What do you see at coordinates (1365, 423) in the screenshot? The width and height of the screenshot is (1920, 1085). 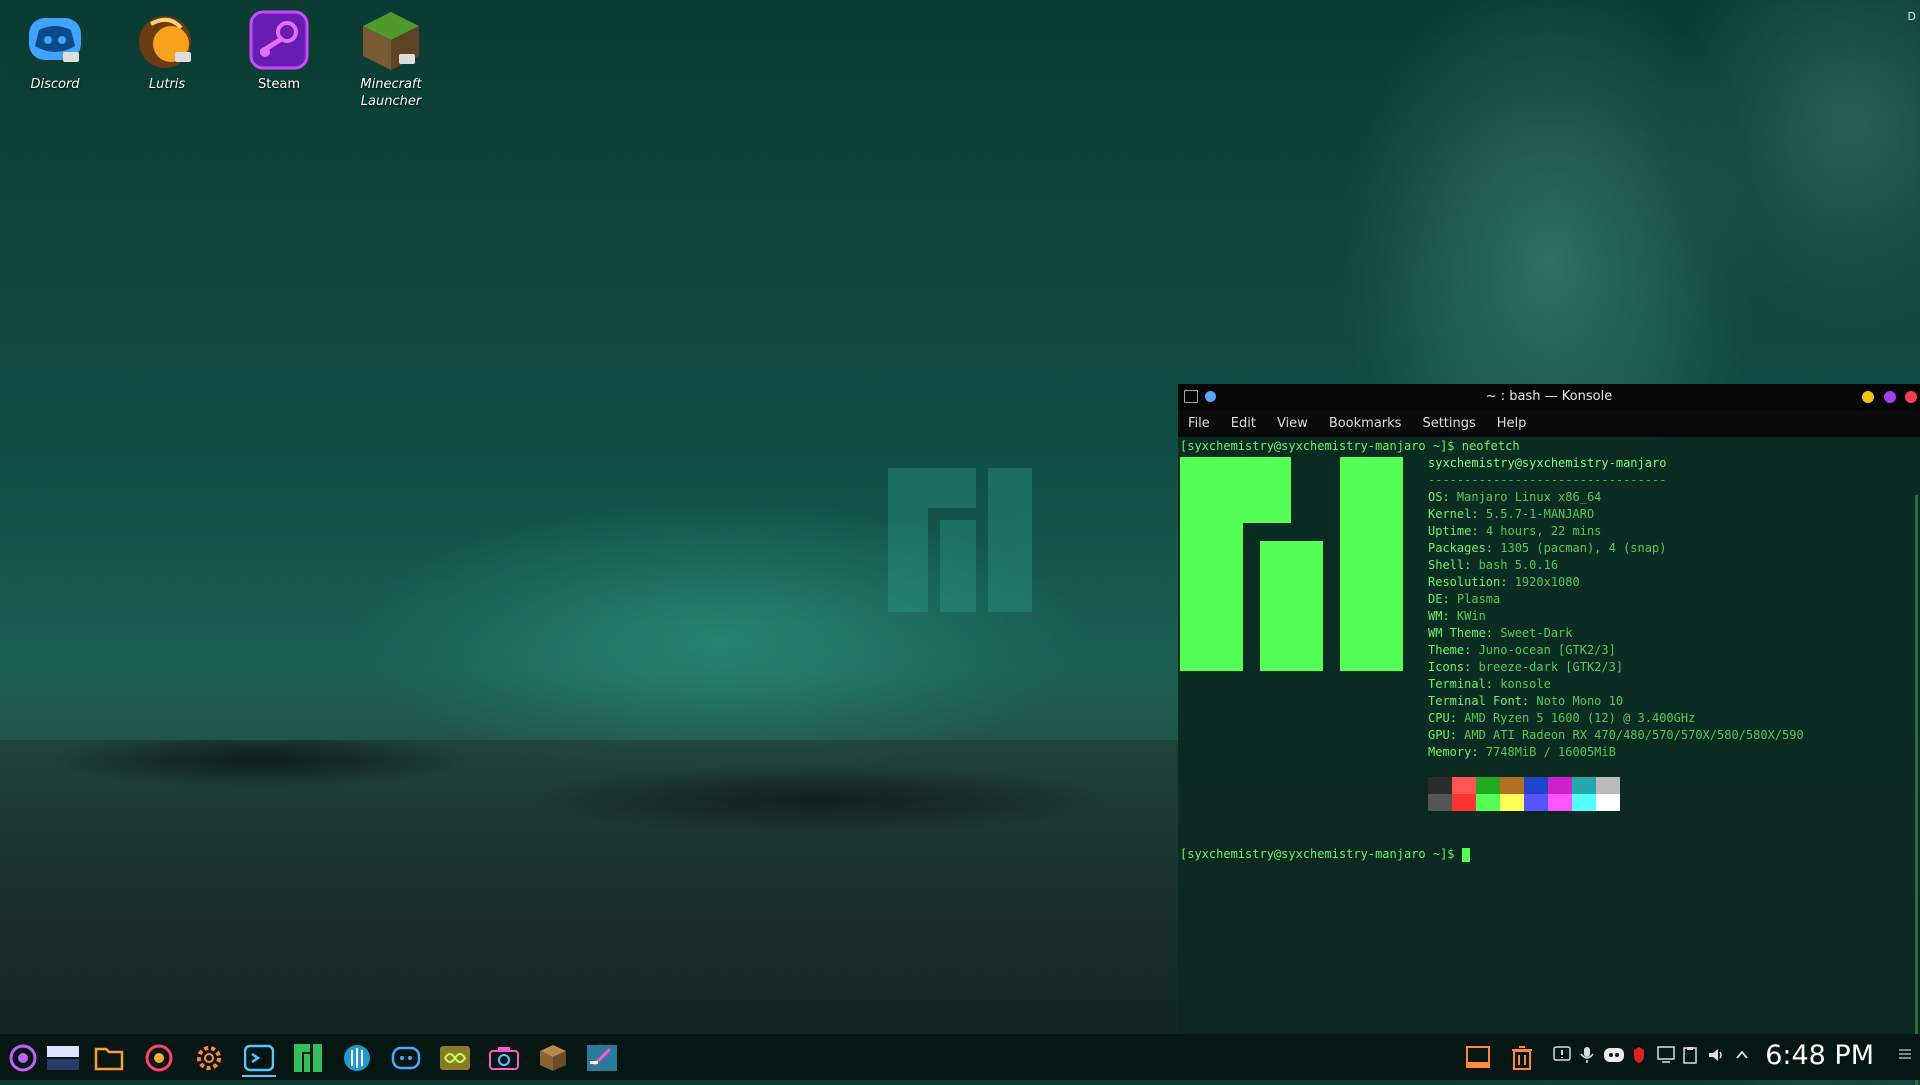 I see `menu-bookmarks: Bookmarks` at bounding box center [1365, 423].